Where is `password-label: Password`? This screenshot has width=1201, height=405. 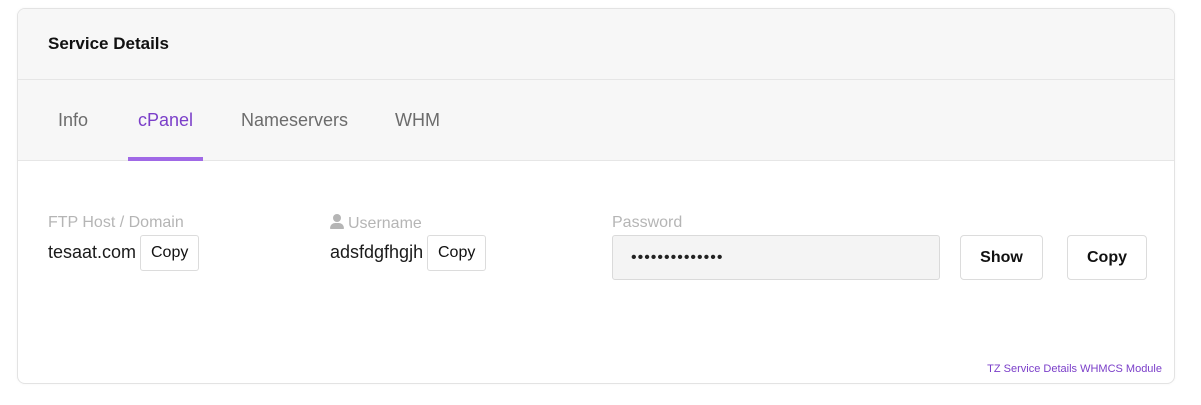
password-label: Password is located at coordinates (647, 222).